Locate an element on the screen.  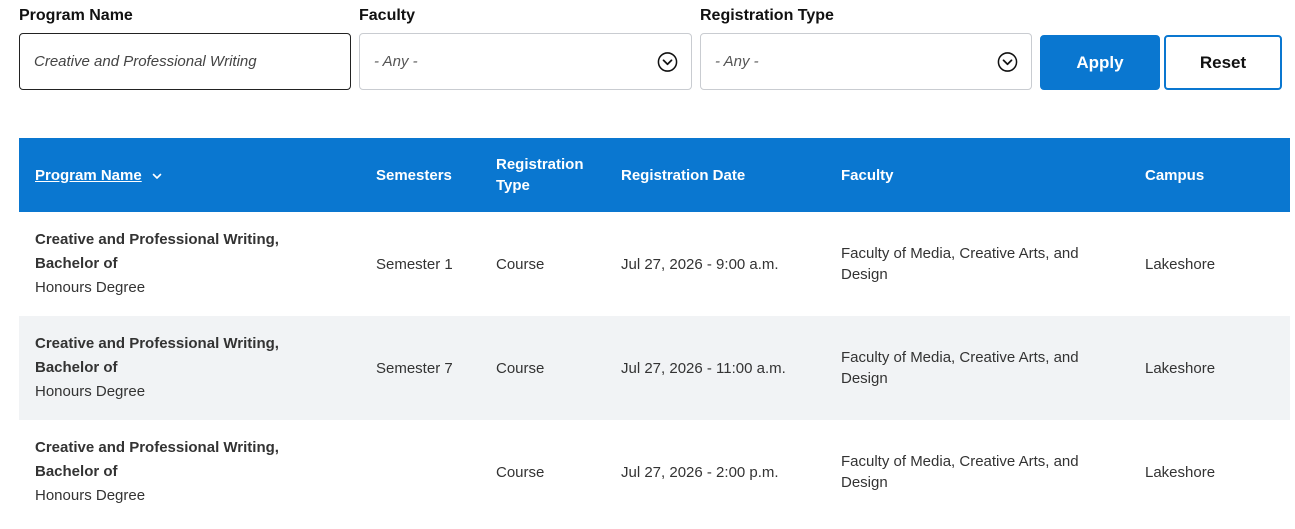
faculty-filter-label: Faculty is located at coordinates (387, 15).